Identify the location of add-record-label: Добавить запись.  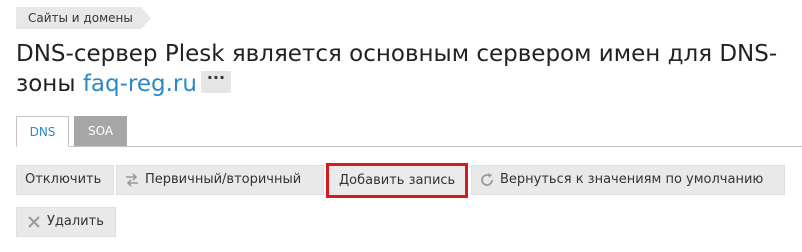
(397, 180).